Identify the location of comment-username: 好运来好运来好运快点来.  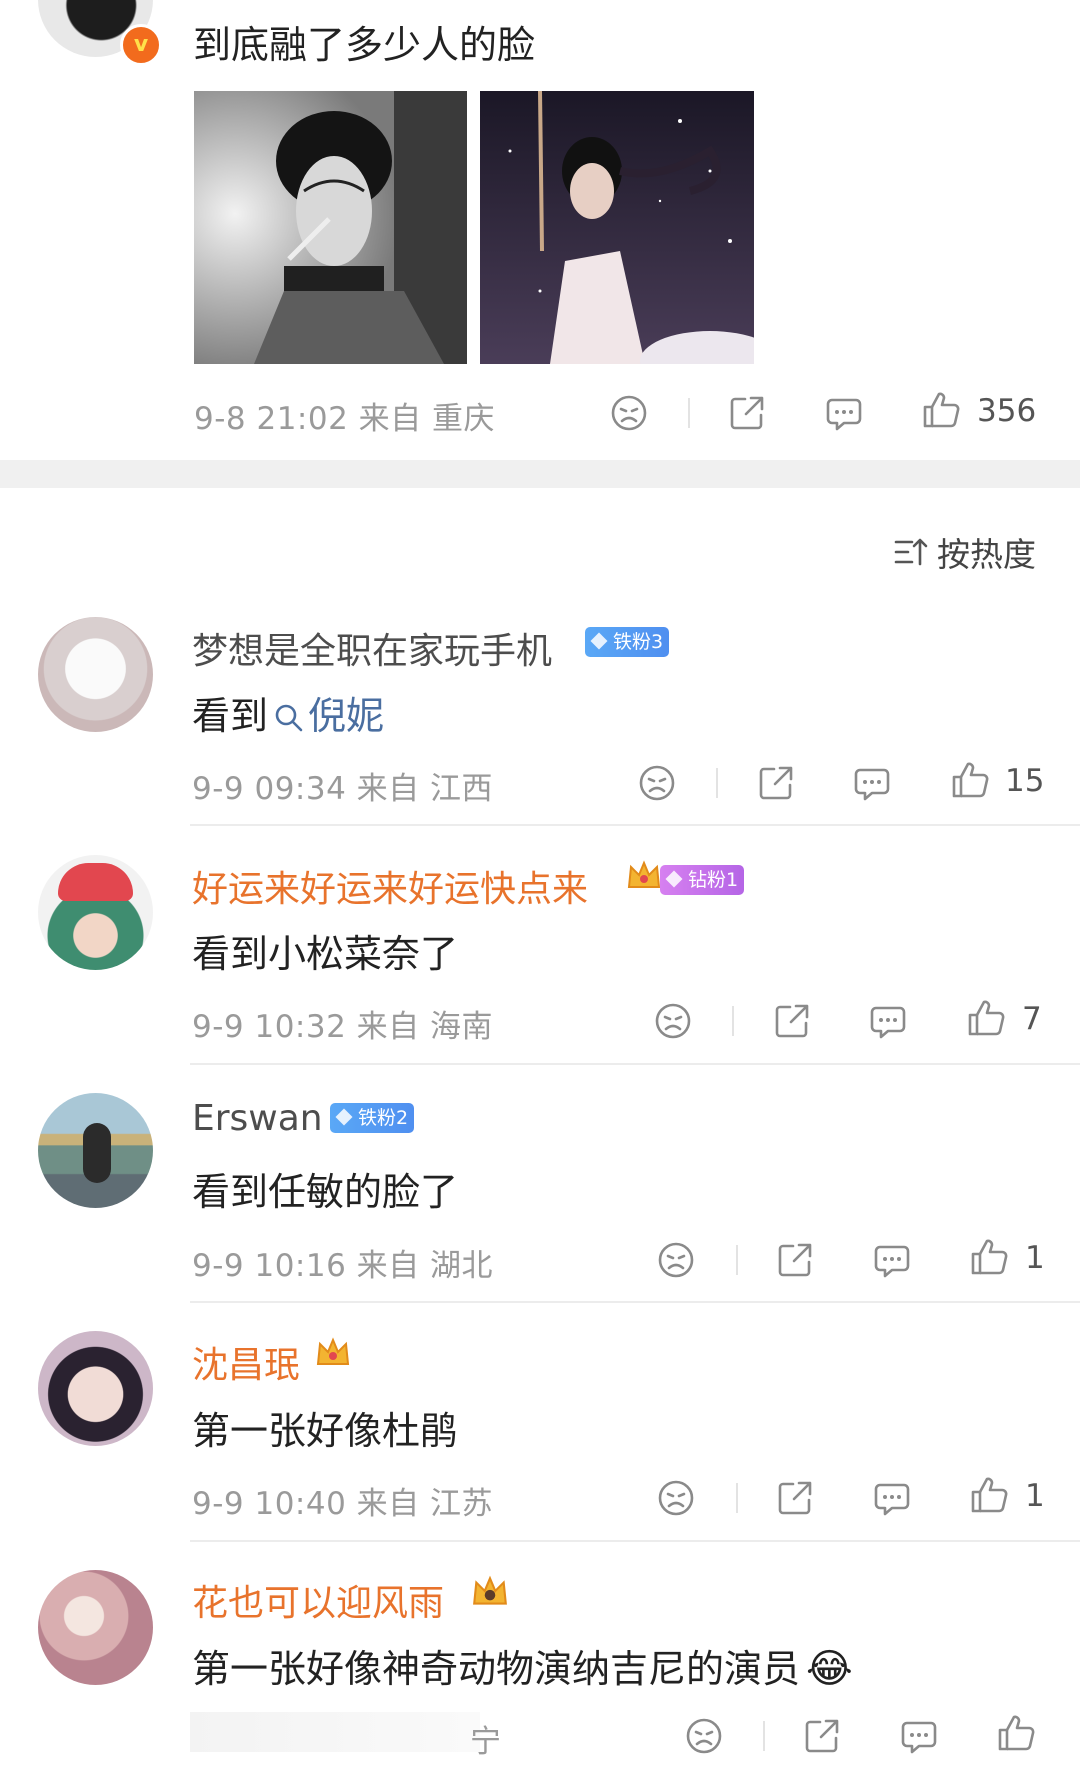
(390, 886).